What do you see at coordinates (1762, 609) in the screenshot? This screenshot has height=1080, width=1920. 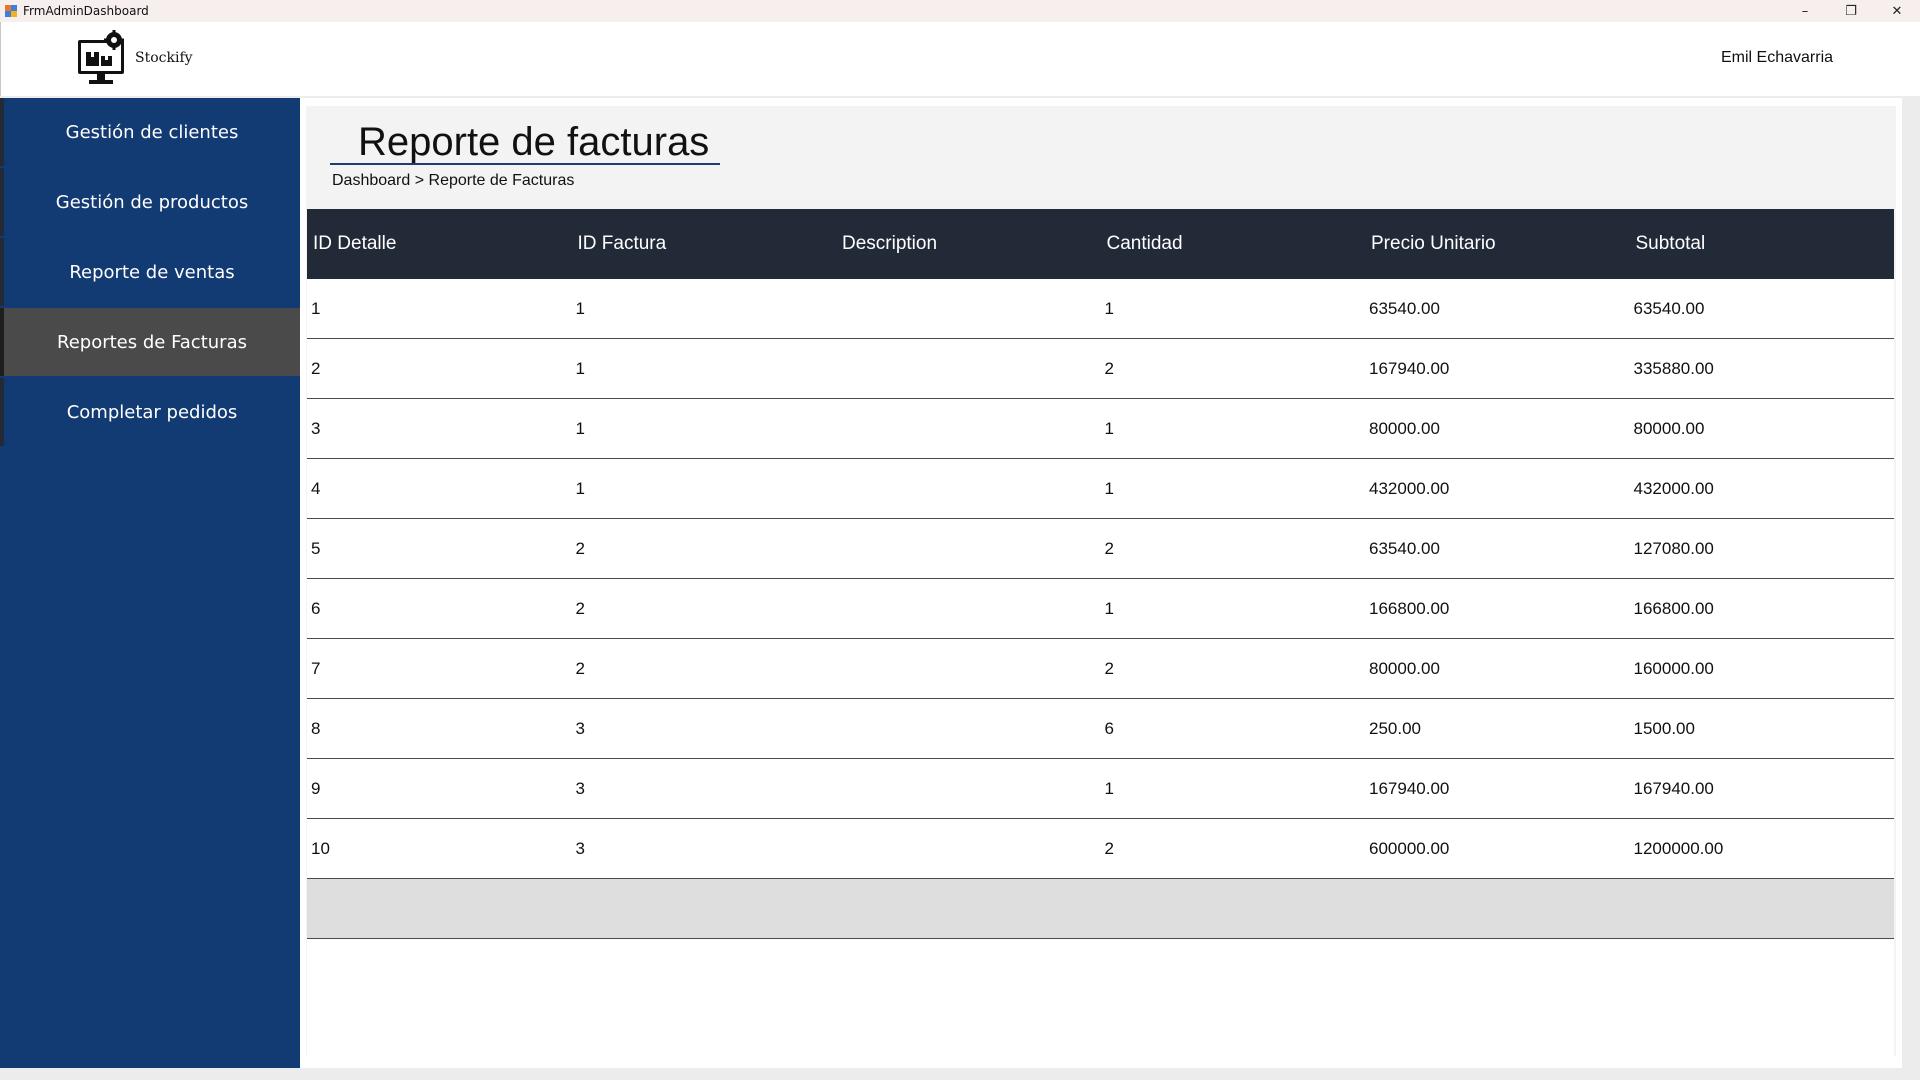 I see `cell-subtotal: 166800.00` at bounding box center [1762, 609].